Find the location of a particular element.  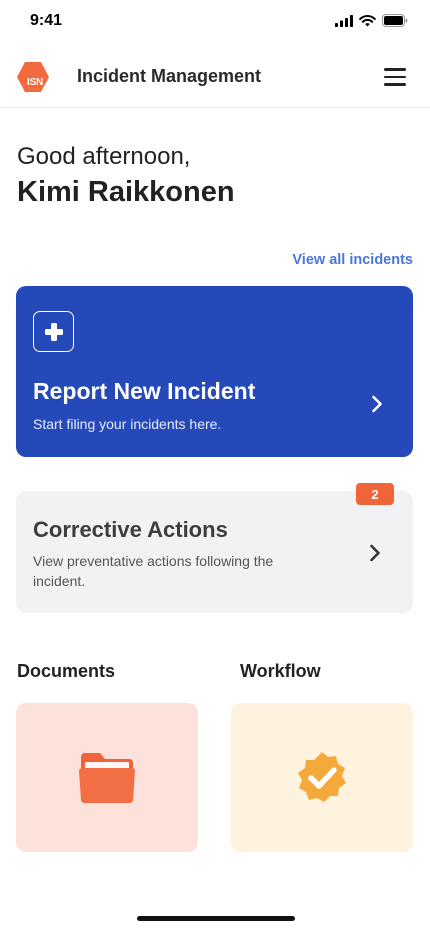

notification-badge: 2 is located at coordinates (375, 494).